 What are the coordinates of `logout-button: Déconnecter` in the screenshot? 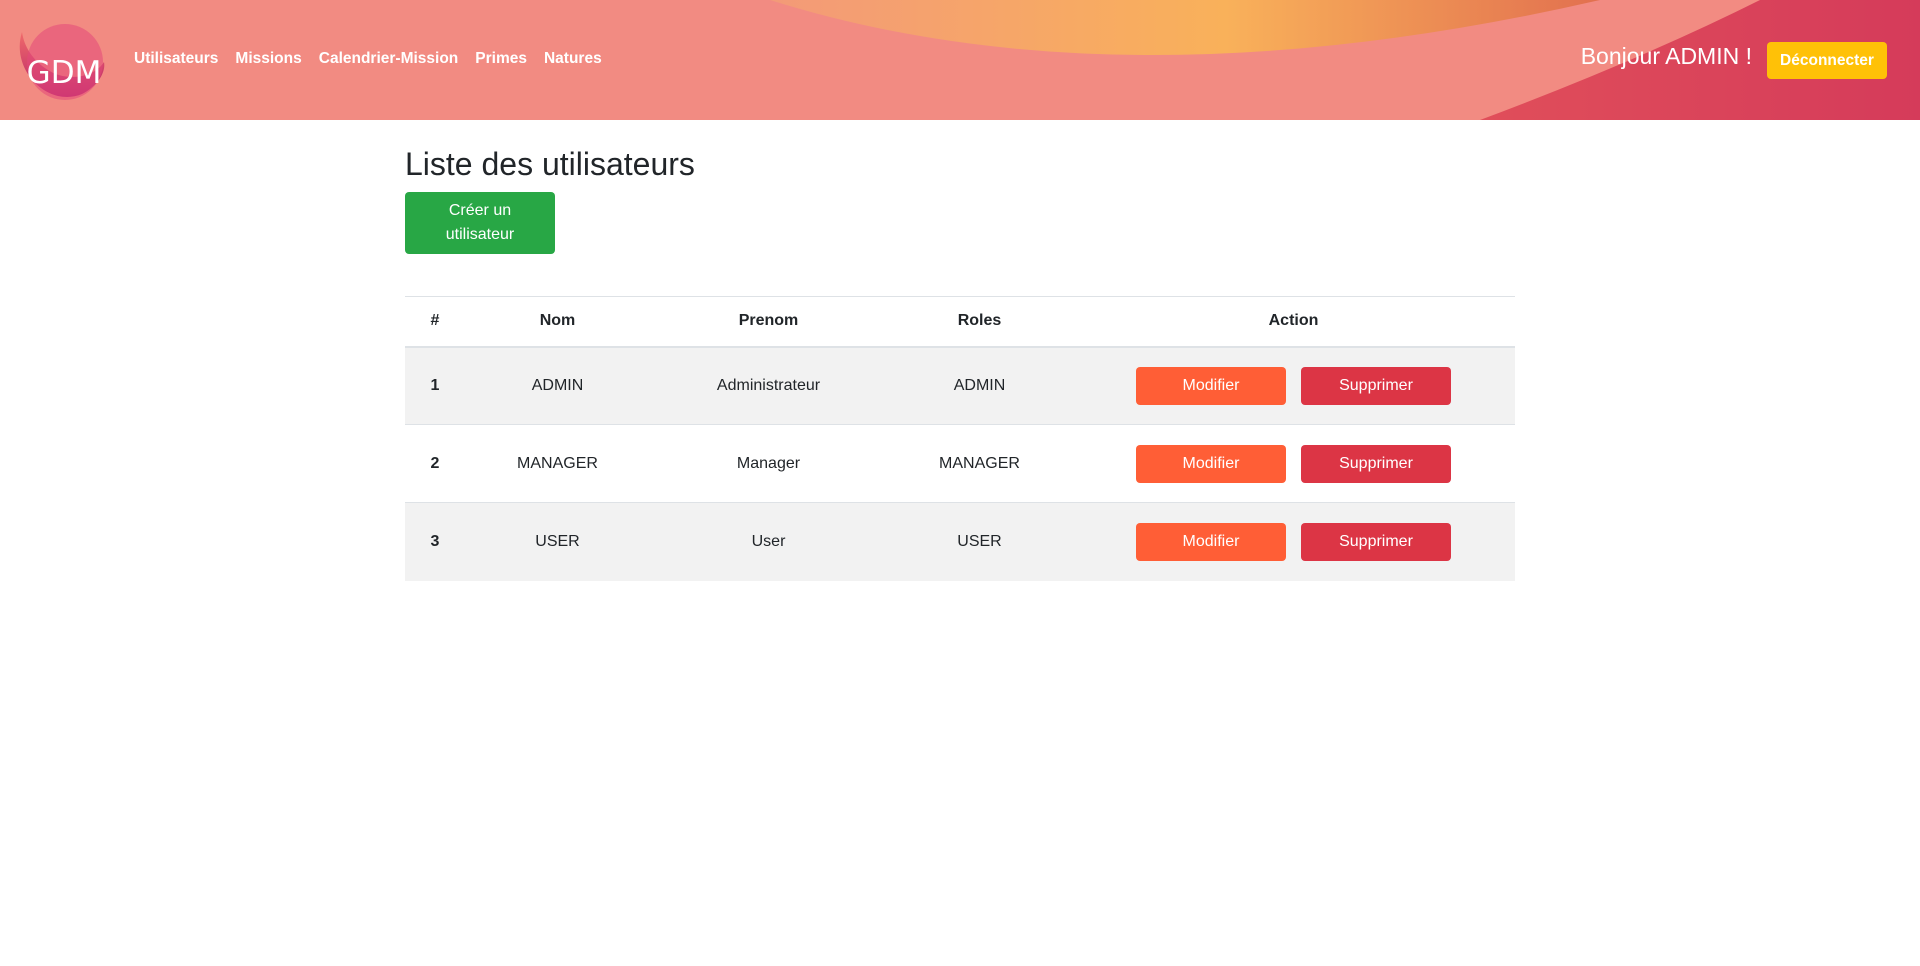 It's located at (1827, 60).